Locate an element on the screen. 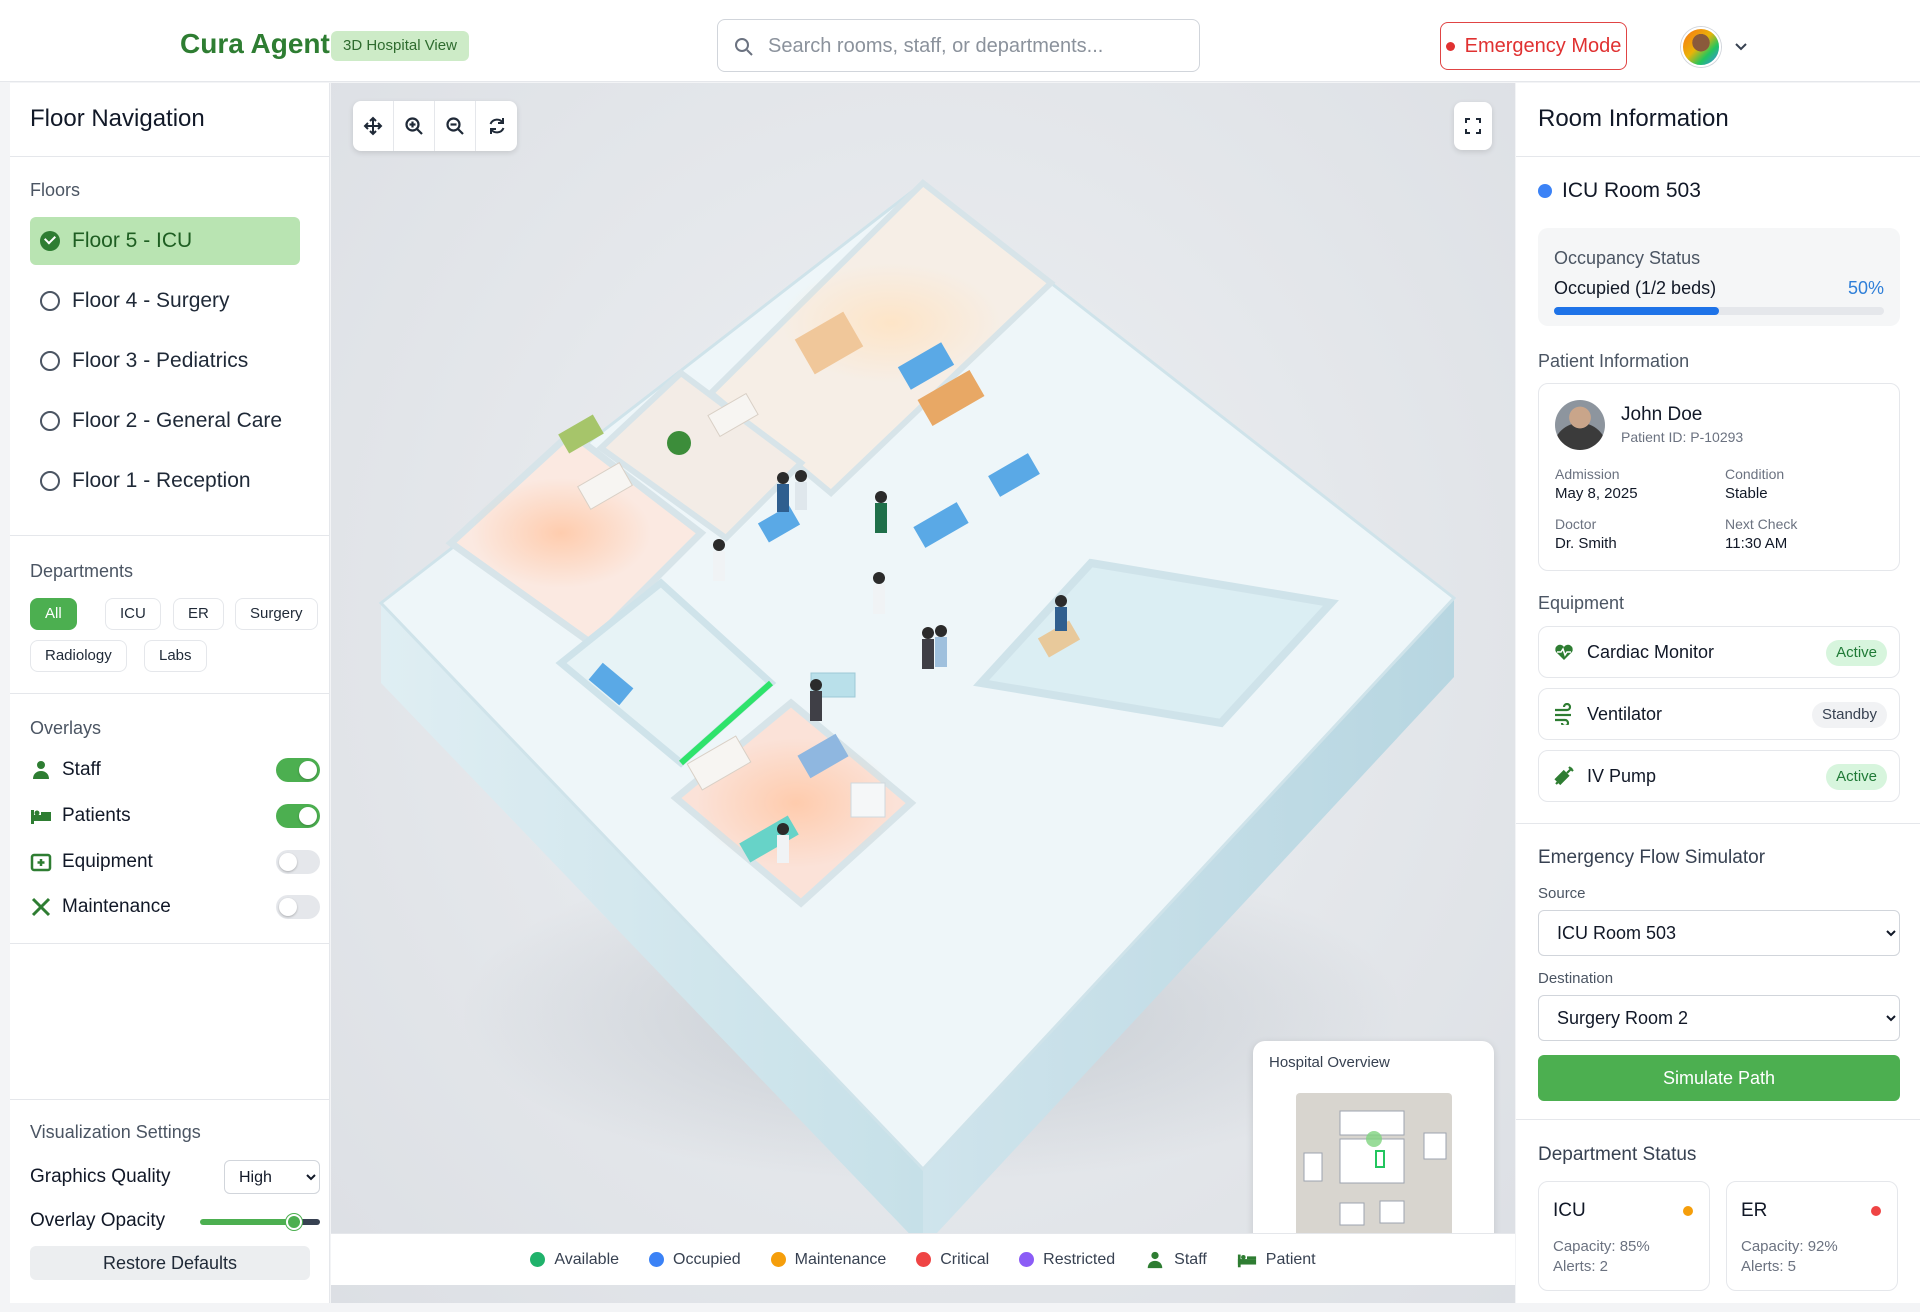  floor-1-item: Floor 1 - Reception is located at coordinates (165, 481).